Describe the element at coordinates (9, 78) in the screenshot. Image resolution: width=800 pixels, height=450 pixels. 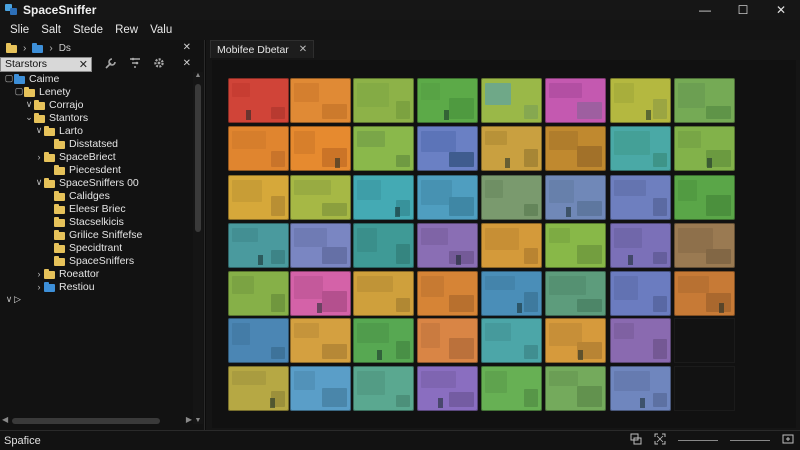
I see `expand-toggle-icon: ▢` at that location.